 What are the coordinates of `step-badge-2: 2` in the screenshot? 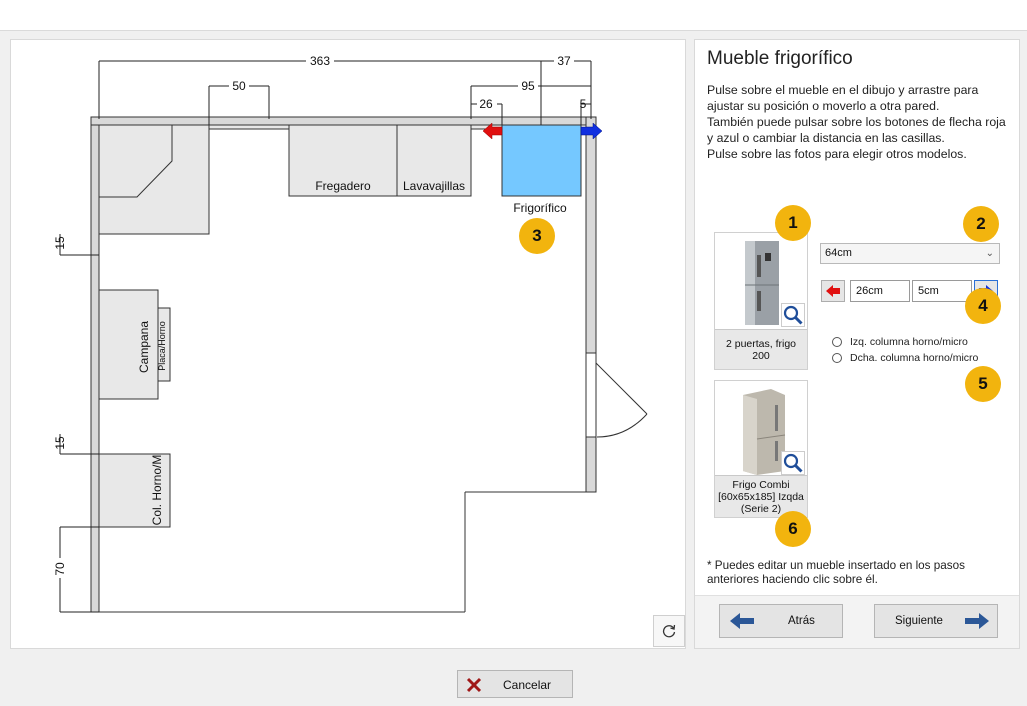 It's located at (981, 224).